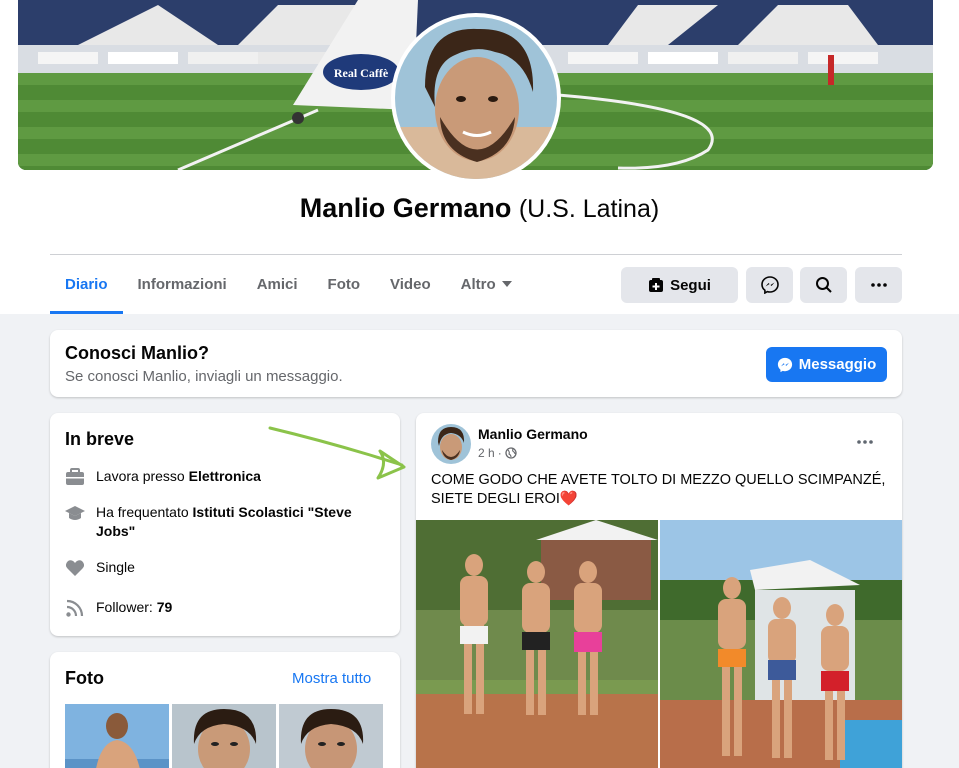 This screenshot has height=768, width=959. What do you see at coordinates (84, 678) in the screenshot?
I see `photos-title: Foto` at bounding box center [84, 678].